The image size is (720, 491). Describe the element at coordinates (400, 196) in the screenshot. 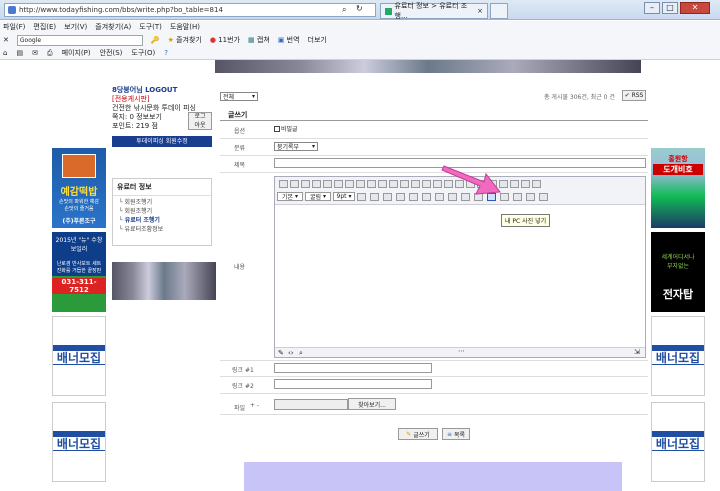

I see `special-char-icon` at that location.